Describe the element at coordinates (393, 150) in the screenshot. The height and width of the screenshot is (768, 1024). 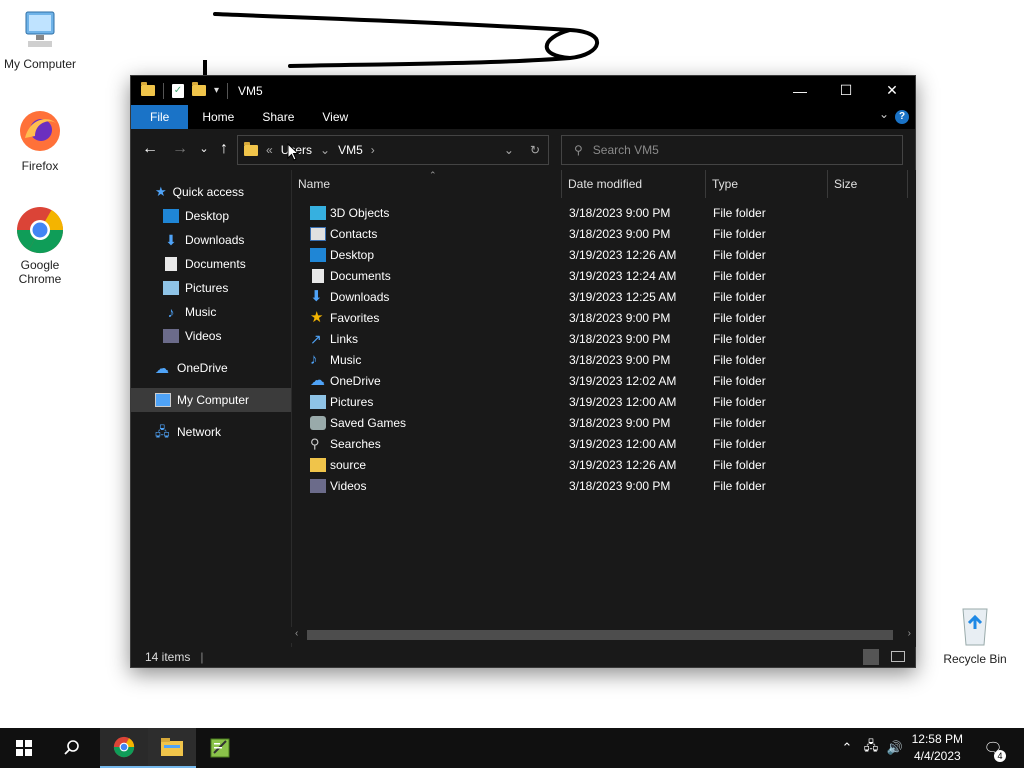
I see `address-bar: « Users ⌄ VM5 › ⌄ ↻` at that location.